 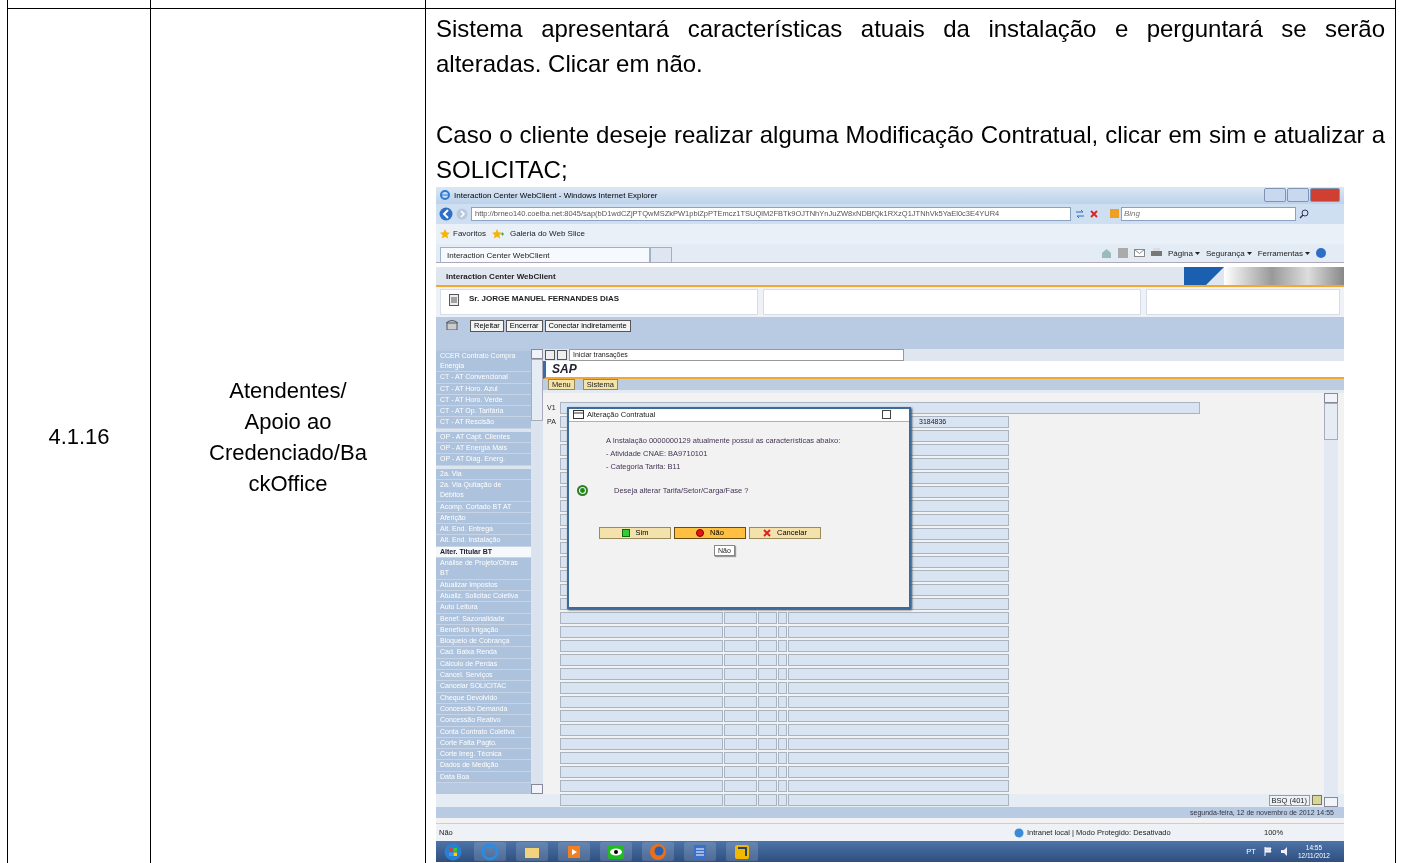 I want to click on command-menu: Segurança, so click(x=1225, y=253).